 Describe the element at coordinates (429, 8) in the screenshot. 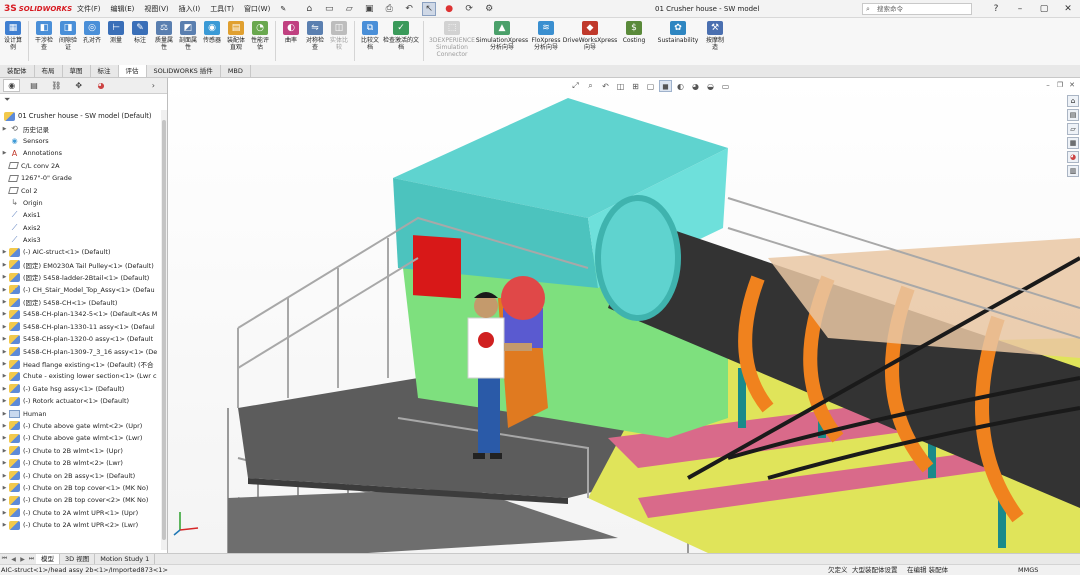

I see `select-pointer-icon: ↖` at that location.